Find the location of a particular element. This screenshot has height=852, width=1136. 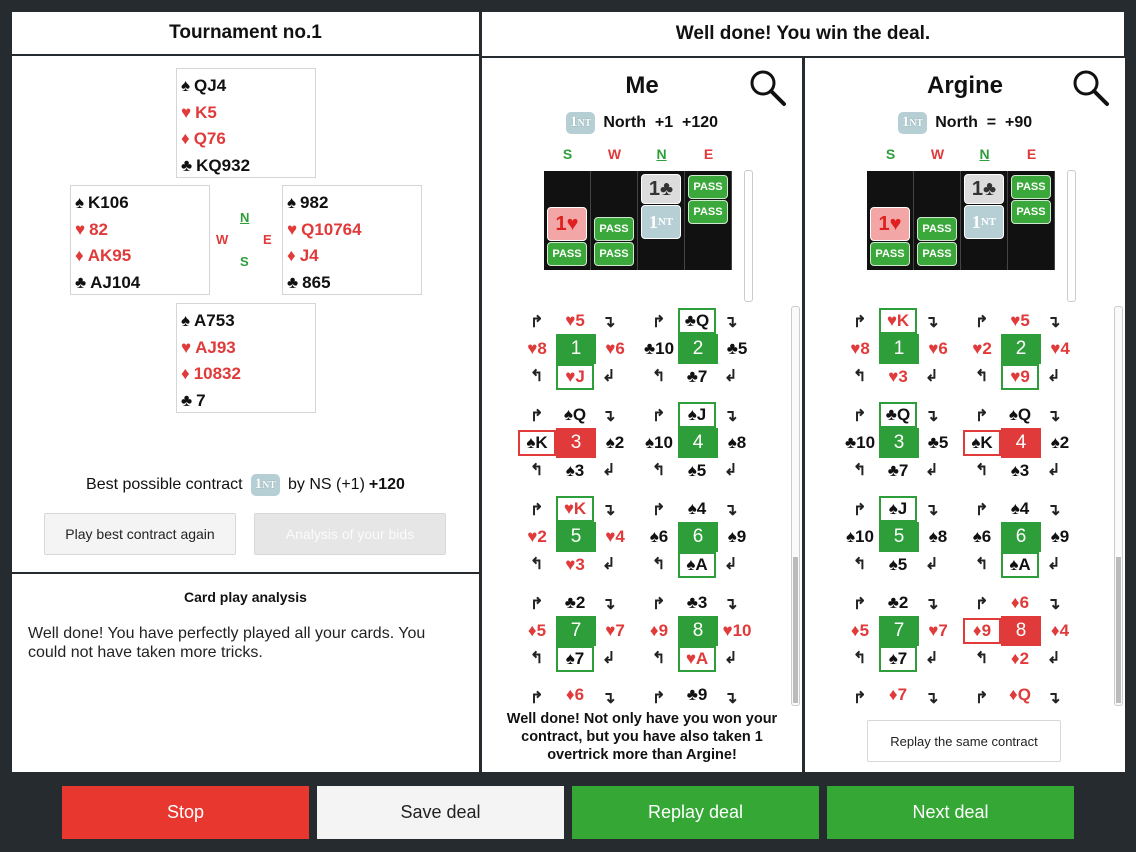

trick-8: ♦6 ♦9 ♦4 ♦2 8 ↱ ↴ ↰ ↲ is located at coordinates (1021, 631).